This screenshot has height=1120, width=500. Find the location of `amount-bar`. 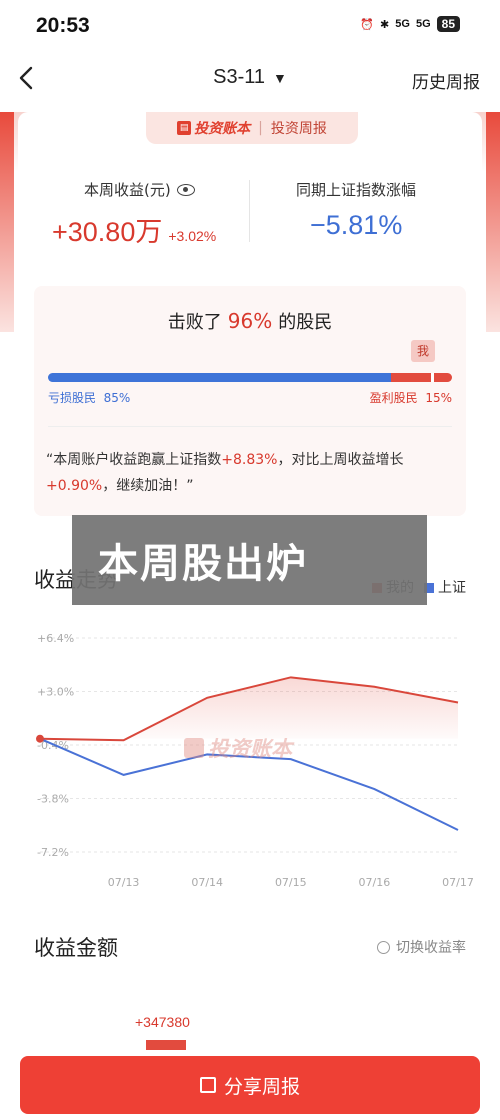

amount-bar is located at coordinates (166, 1045).